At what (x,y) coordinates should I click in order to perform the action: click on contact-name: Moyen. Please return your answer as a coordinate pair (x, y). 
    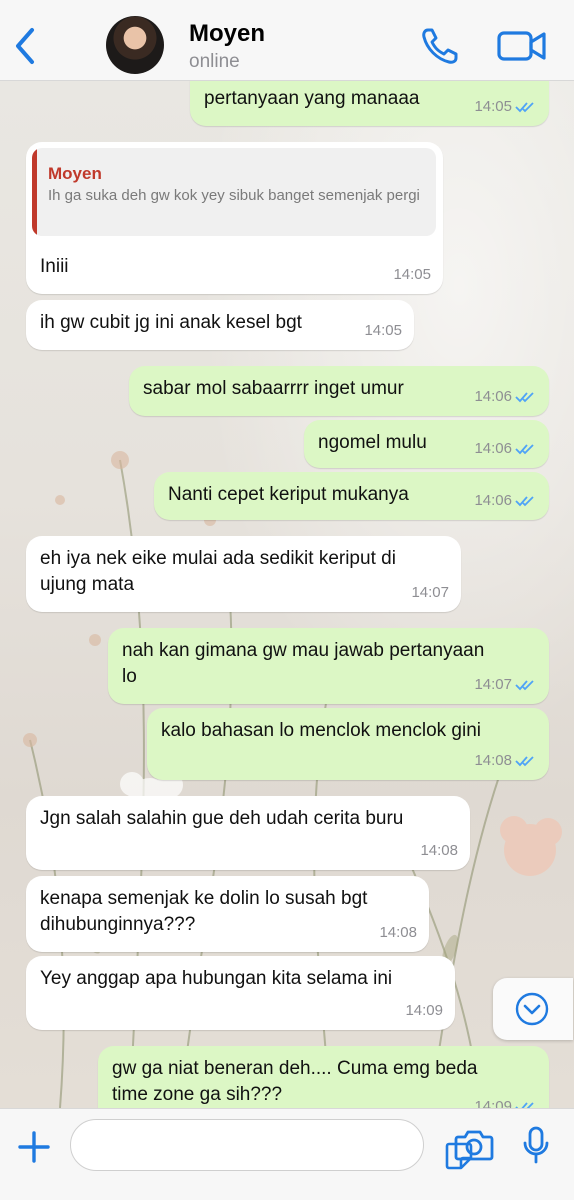
    Looking at the image, I should click on (227, 34).